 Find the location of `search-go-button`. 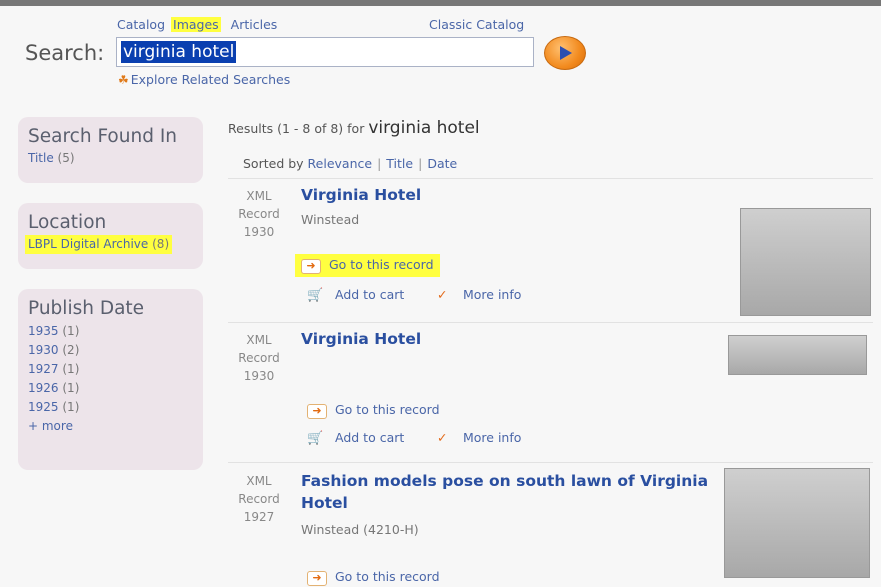

search-go-button is located at coordinates (565, 53).